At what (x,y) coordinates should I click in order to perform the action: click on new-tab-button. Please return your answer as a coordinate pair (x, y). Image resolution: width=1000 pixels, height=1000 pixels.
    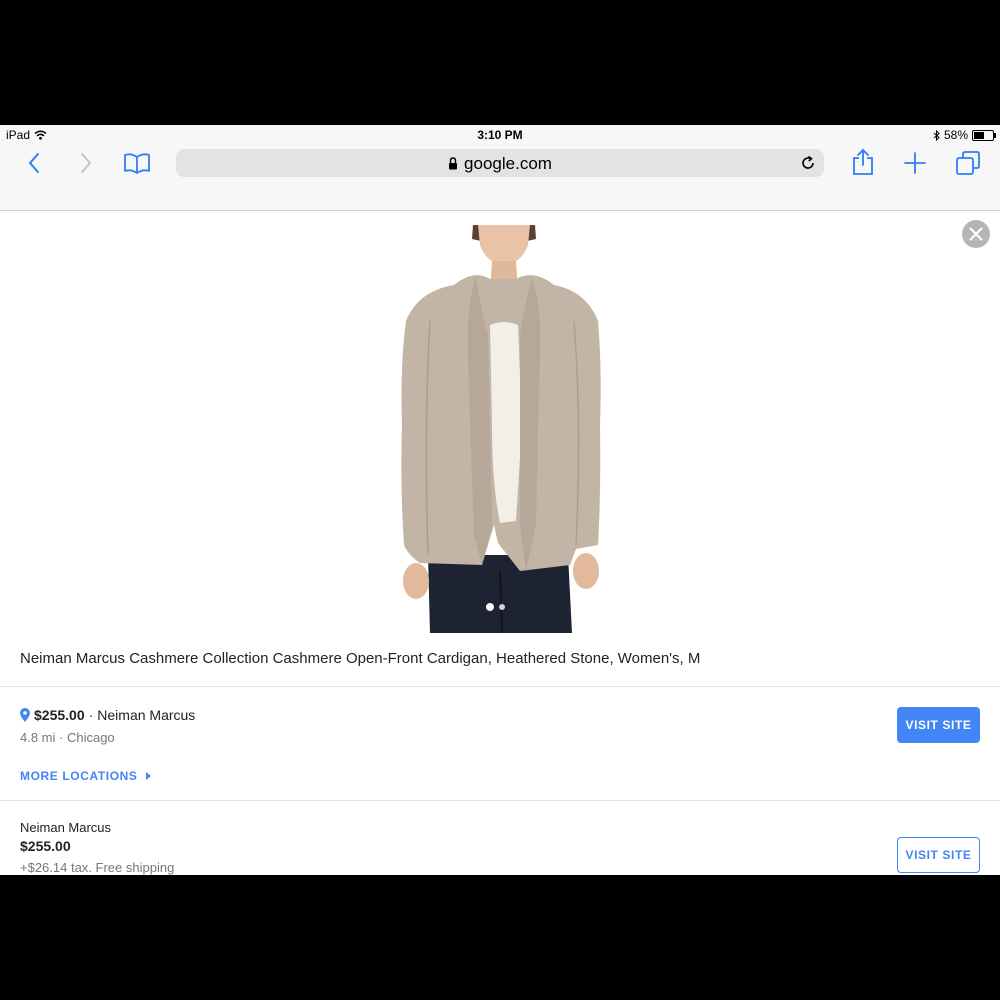
    Looking at the image, I should click on (915, 163).